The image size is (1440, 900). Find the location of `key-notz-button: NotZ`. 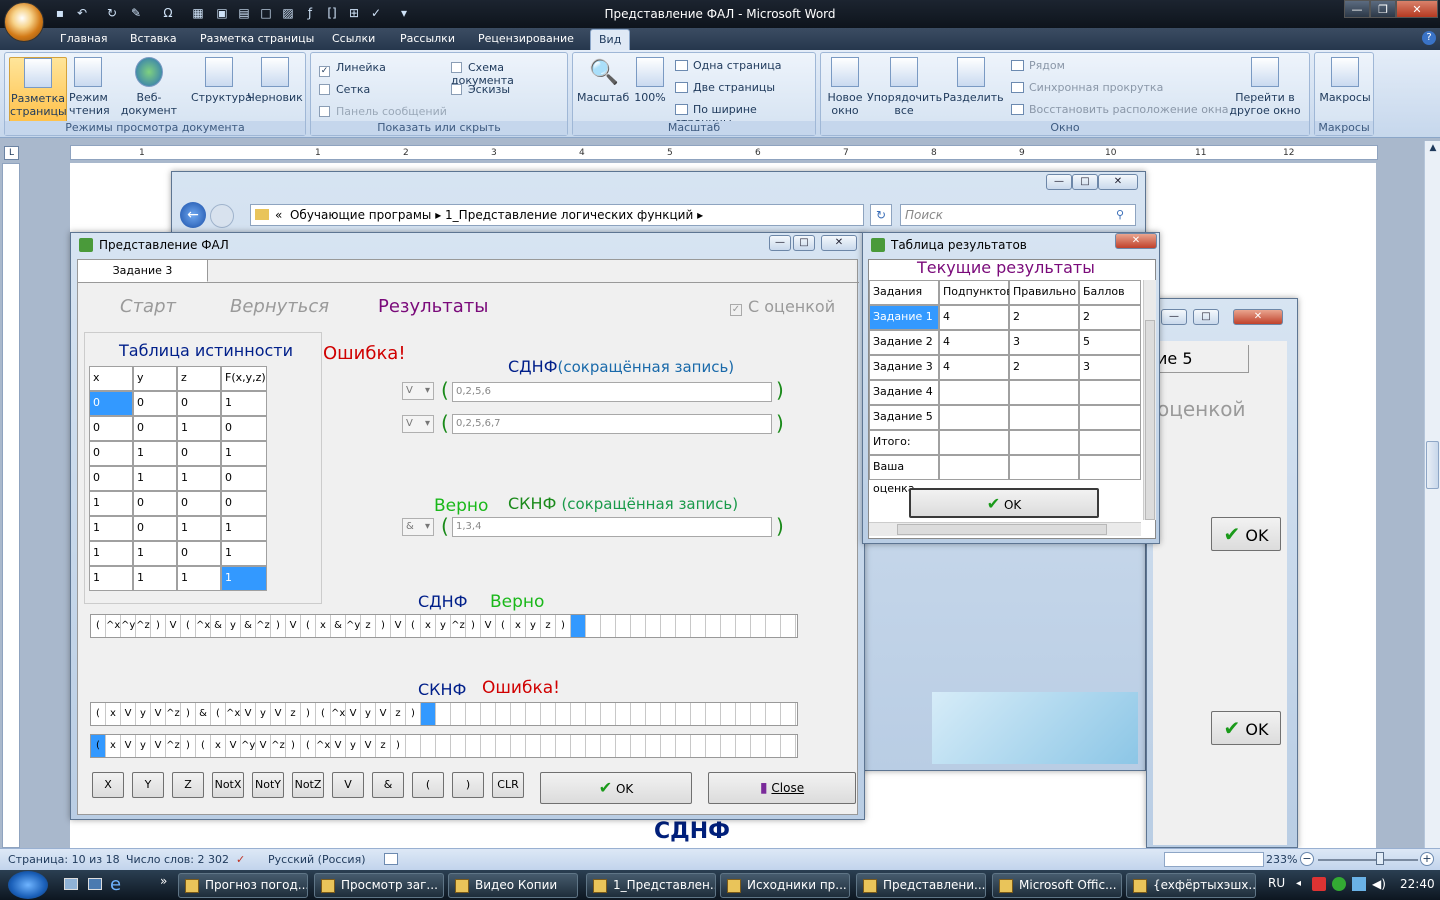

key-notz-button: NotZ is located at coordinates (308, 785).